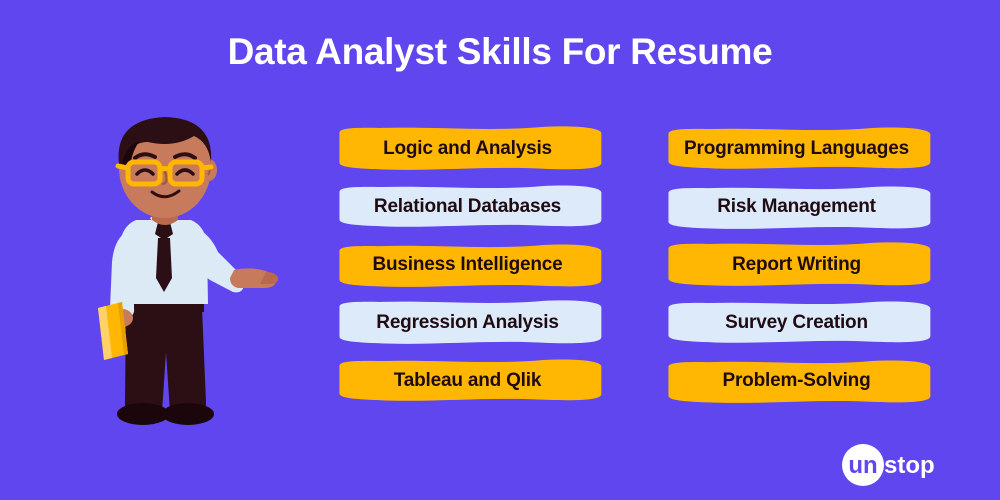 The width and height of the screenshot is (1000, 500). I want to click on skill-pill: Logic and Analysis, so click(467, 149).